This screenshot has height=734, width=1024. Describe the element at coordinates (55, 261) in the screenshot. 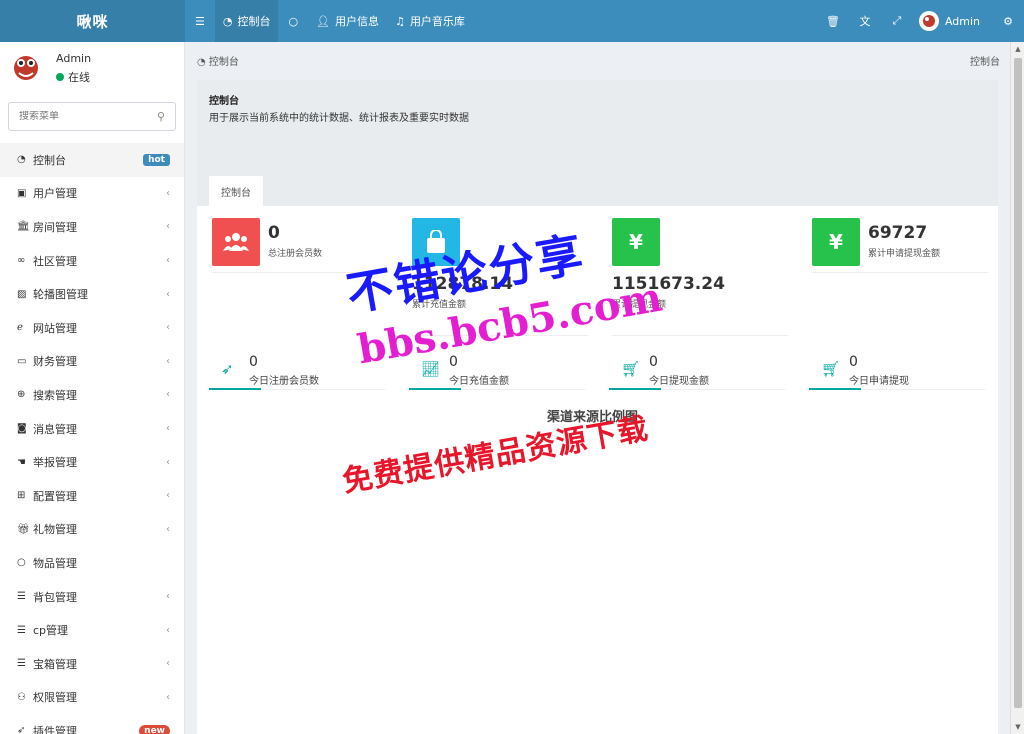

I see `sidebar-item-label: 社区管理` at that location.